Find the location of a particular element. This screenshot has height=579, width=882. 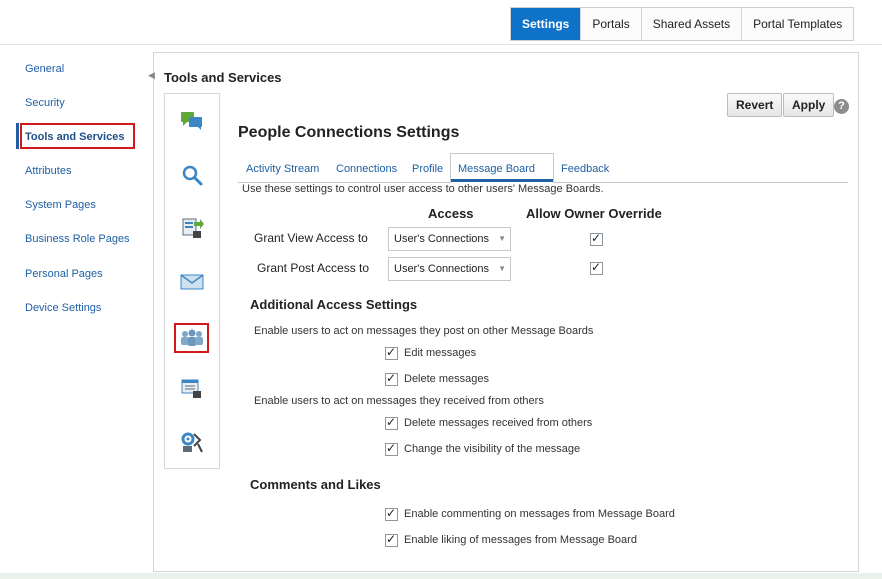

tab-profile: Profile is located at coordinates (427, 169).